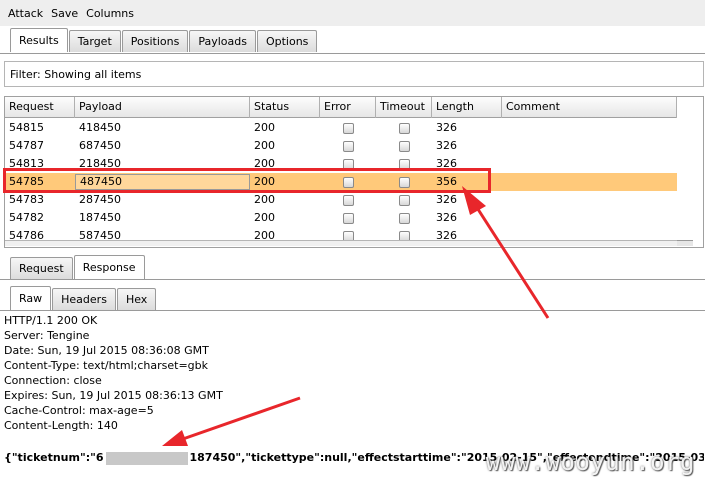 The image size is (705, 488). Describe the element at coordinates (287, 41) in the screenshot. I see `tab-options: Options` at that location.